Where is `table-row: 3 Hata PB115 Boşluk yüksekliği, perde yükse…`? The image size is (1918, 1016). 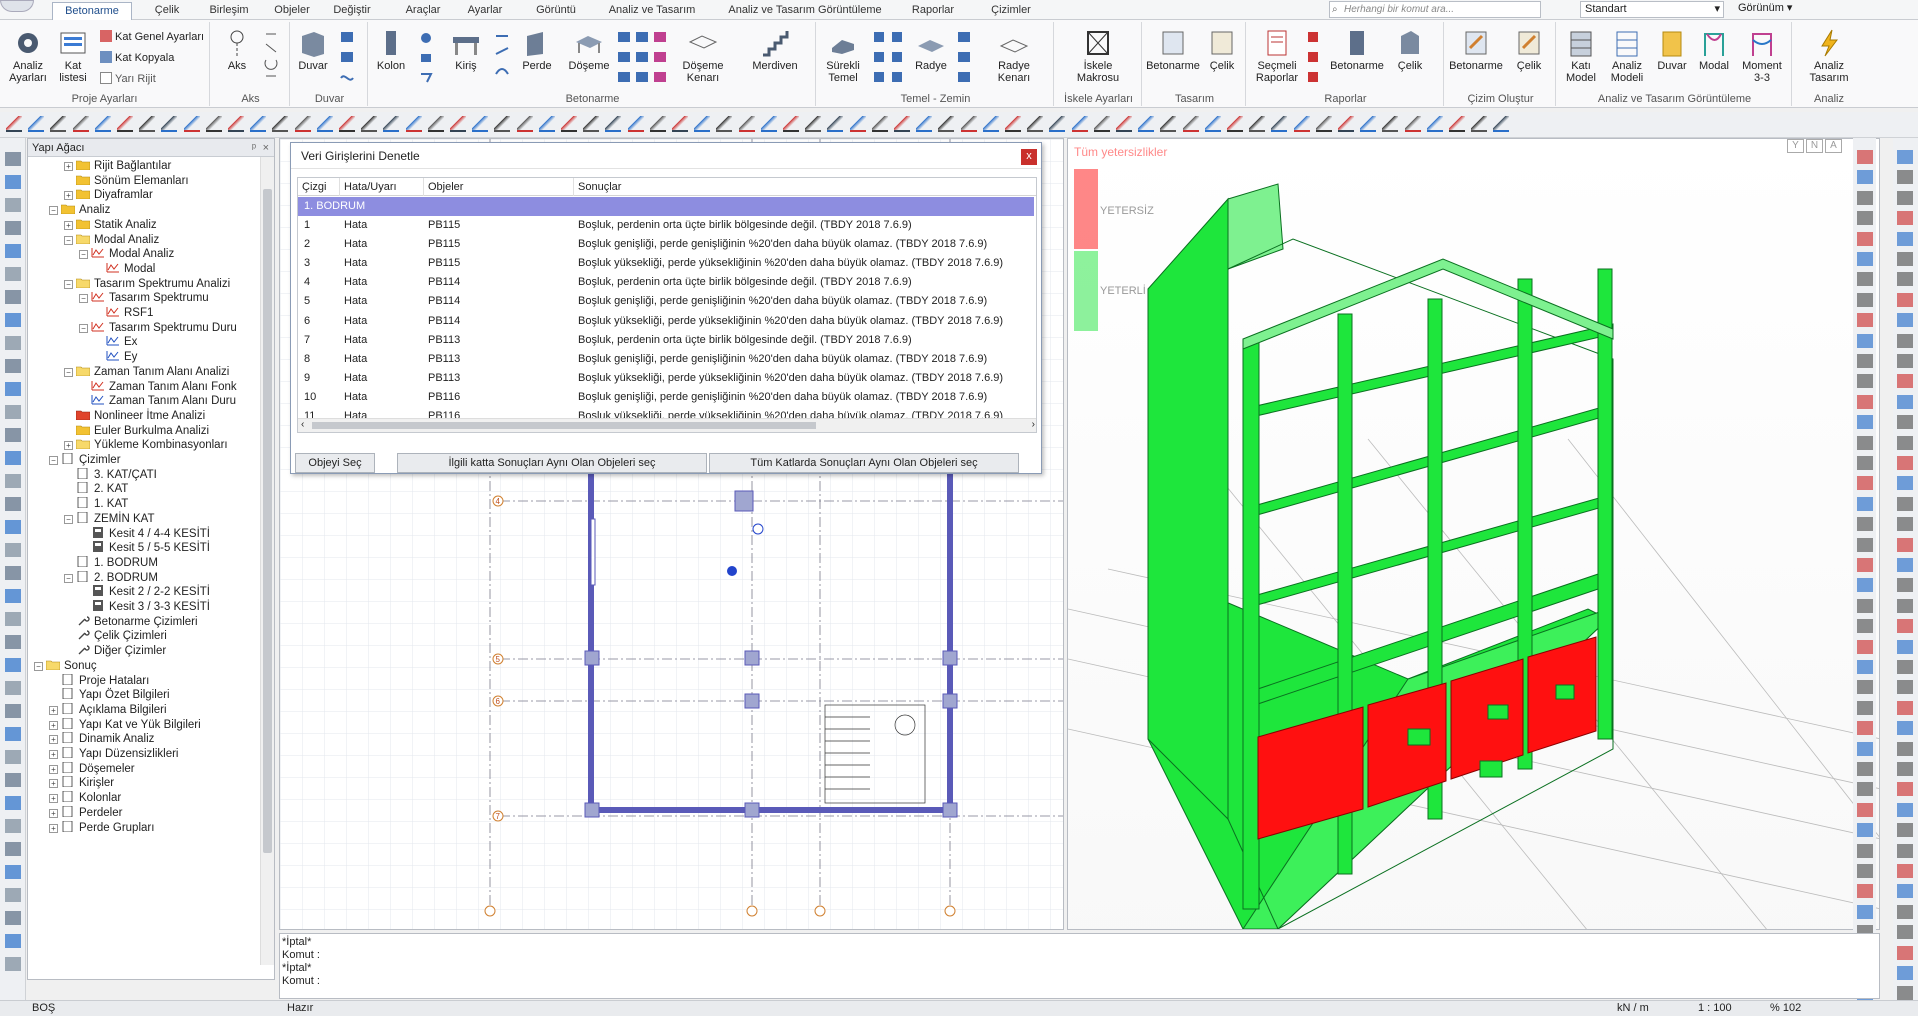
table-row: 3 Hata PB115 Boşluk yüksekliği, perde yükse… is located at coordinates (666, 263).